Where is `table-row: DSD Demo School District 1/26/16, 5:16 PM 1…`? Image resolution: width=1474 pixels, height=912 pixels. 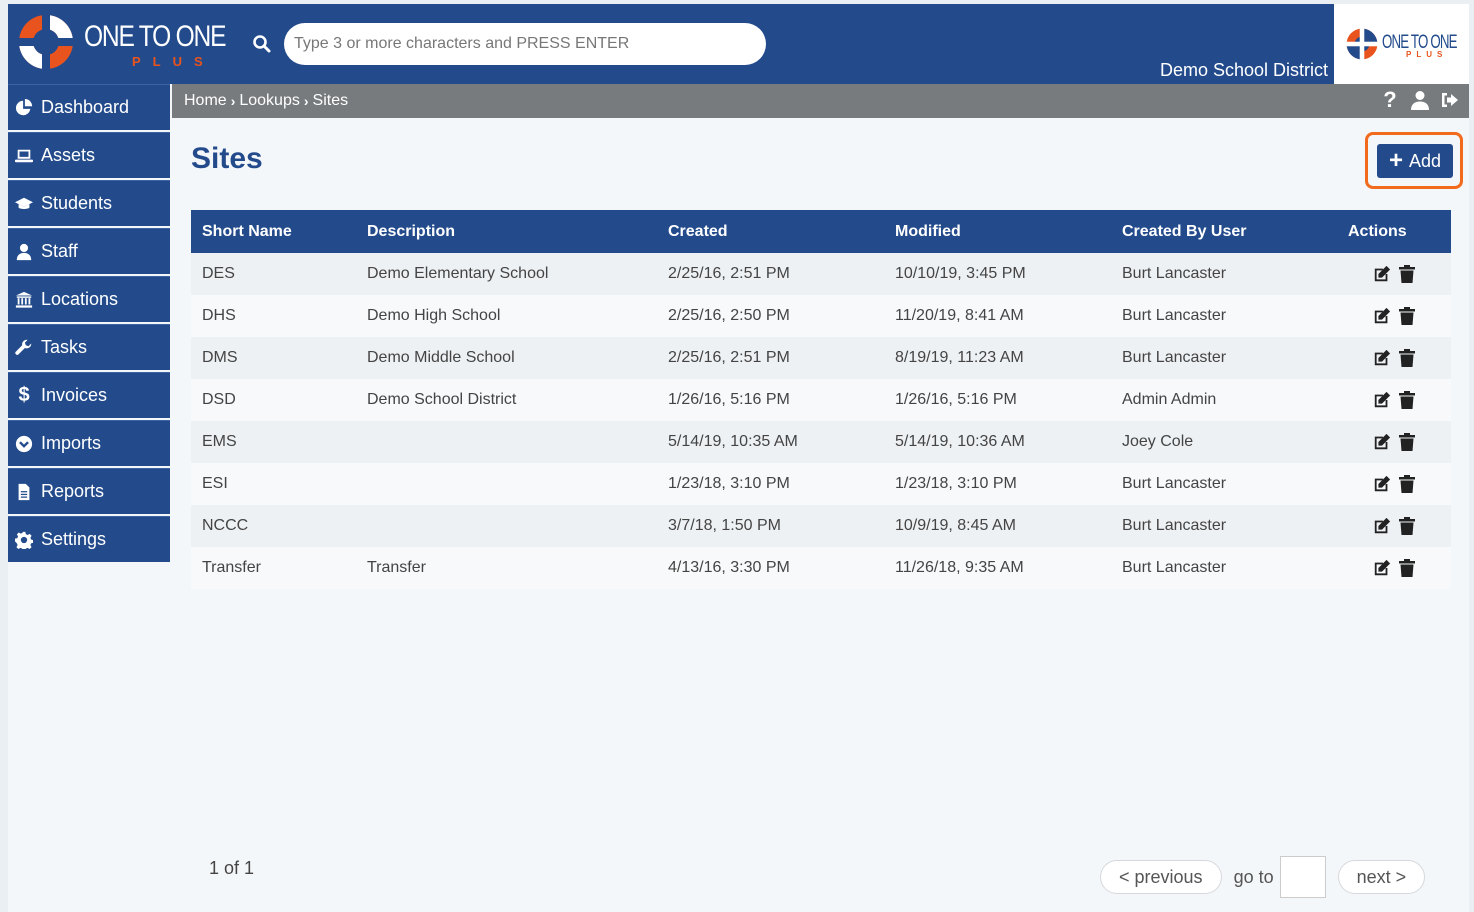
table-row: DSD Demo School District 1/26/16, 5:16 PM 1… is located at coordinates (821, 400).